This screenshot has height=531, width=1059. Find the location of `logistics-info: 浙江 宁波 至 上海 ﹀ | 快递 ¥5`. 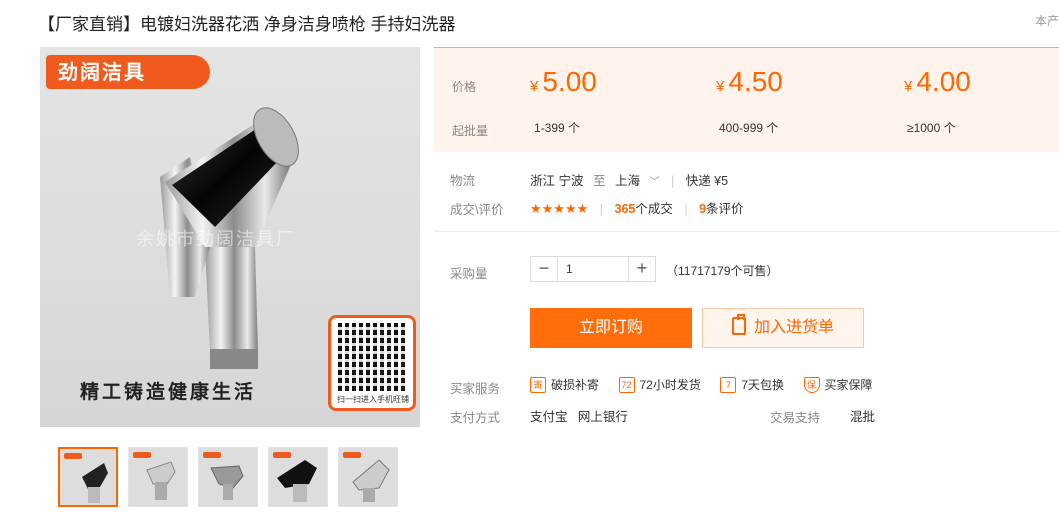

logistics-info: 浙江 宁波 至 上海 ﹀ | 快递 ¥5 is located at coordinates (629, 181).